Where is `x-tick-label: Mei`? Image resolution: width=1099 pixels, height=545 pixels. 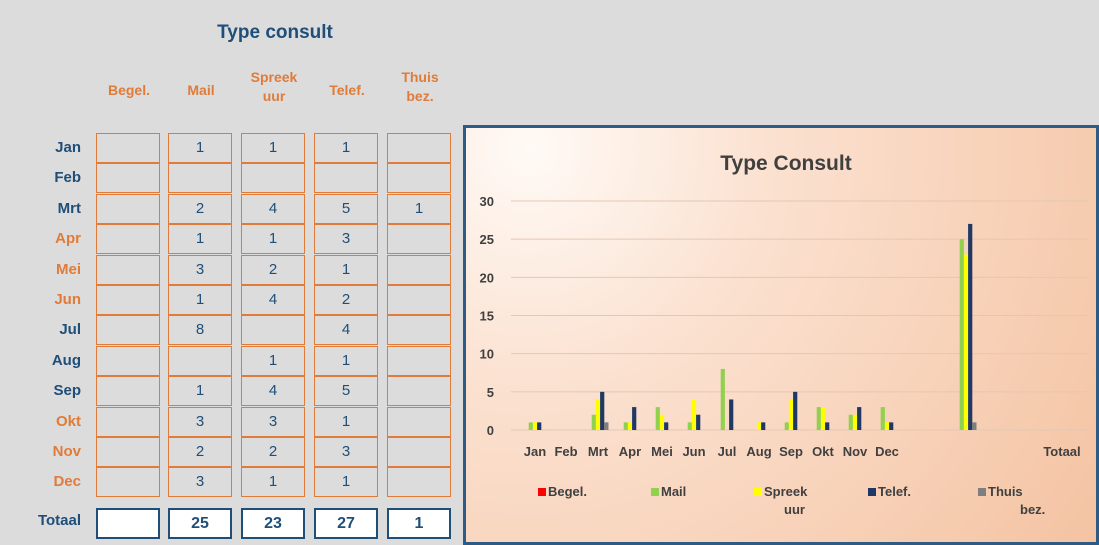
x-tick-label: Mei is located at coordinates (662, 451).